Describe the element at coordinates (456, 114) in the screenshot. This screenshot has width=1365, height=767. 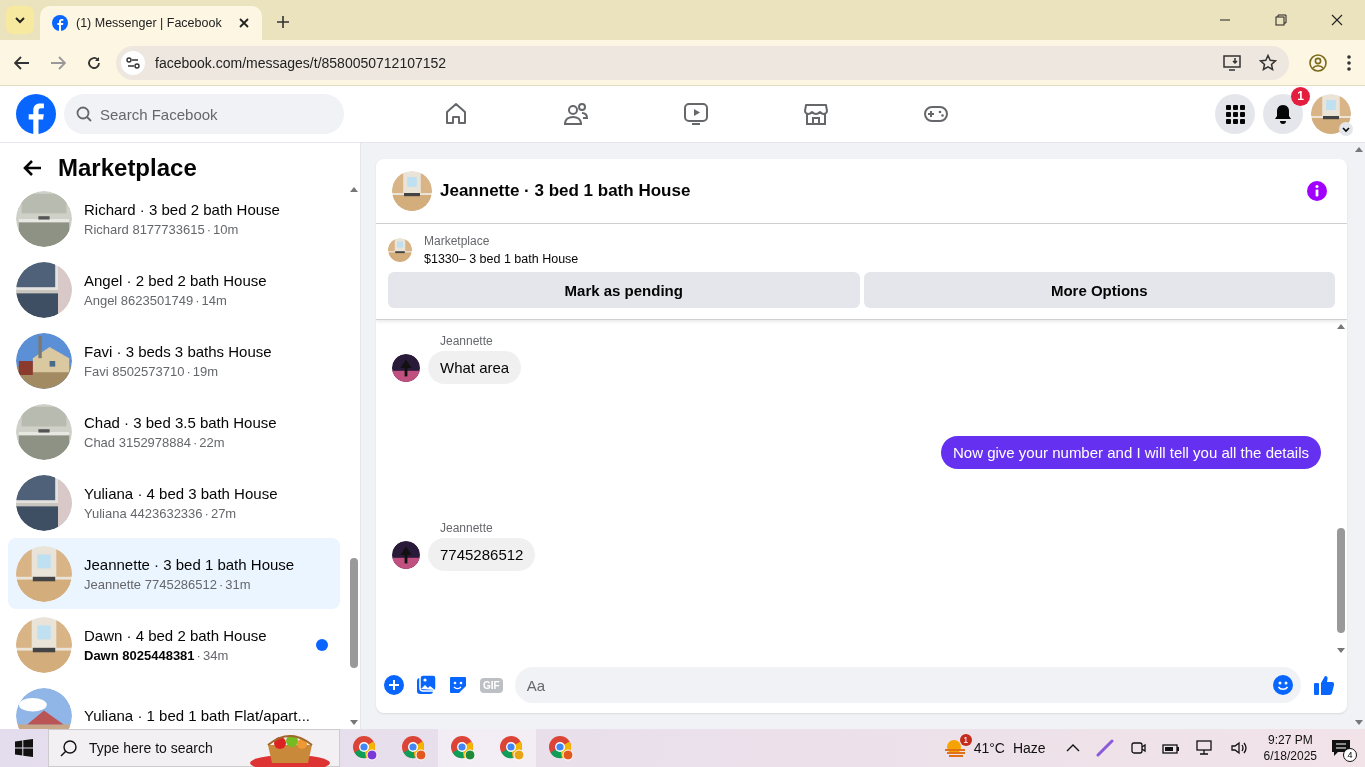
I see `home-icon` at that location.